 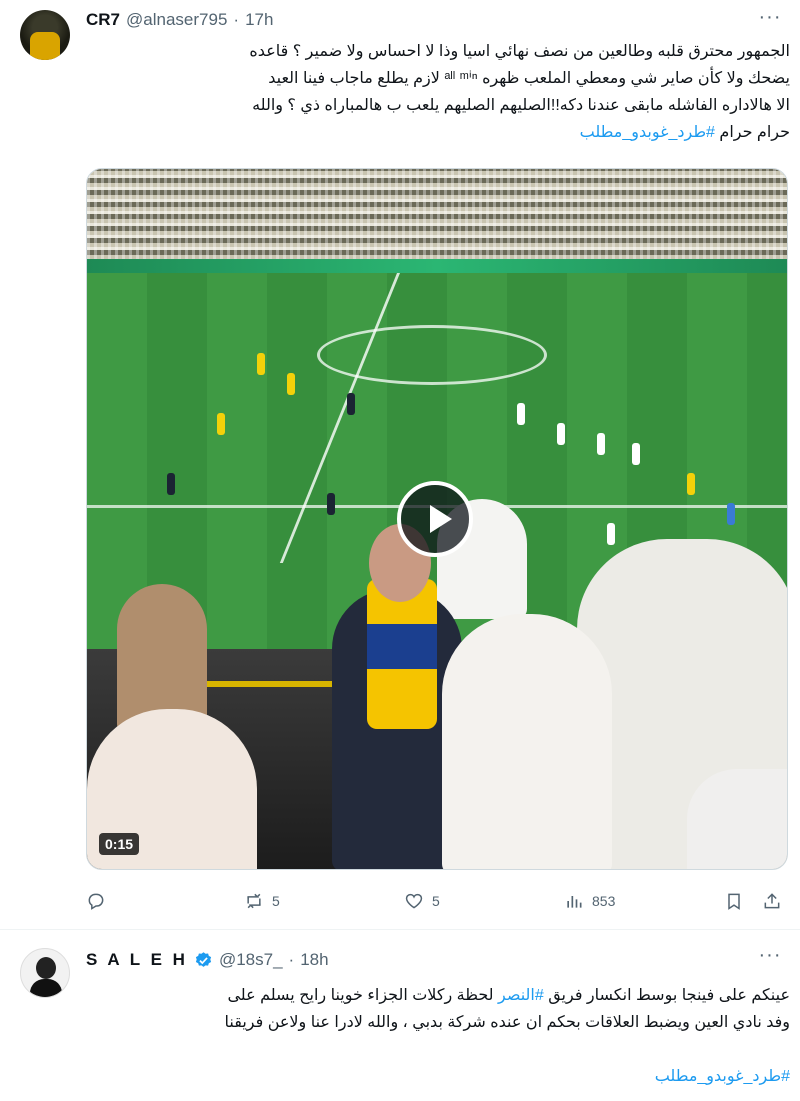 I want to click on stadium-crowd, so click(x=437, y=214).